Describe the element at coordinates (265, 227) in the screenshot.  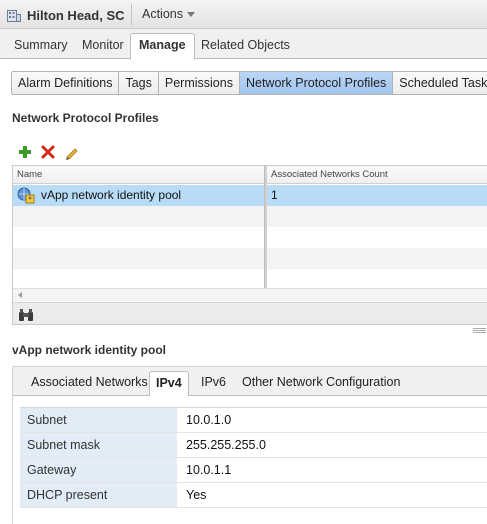
I see `column-resizer` at that location.